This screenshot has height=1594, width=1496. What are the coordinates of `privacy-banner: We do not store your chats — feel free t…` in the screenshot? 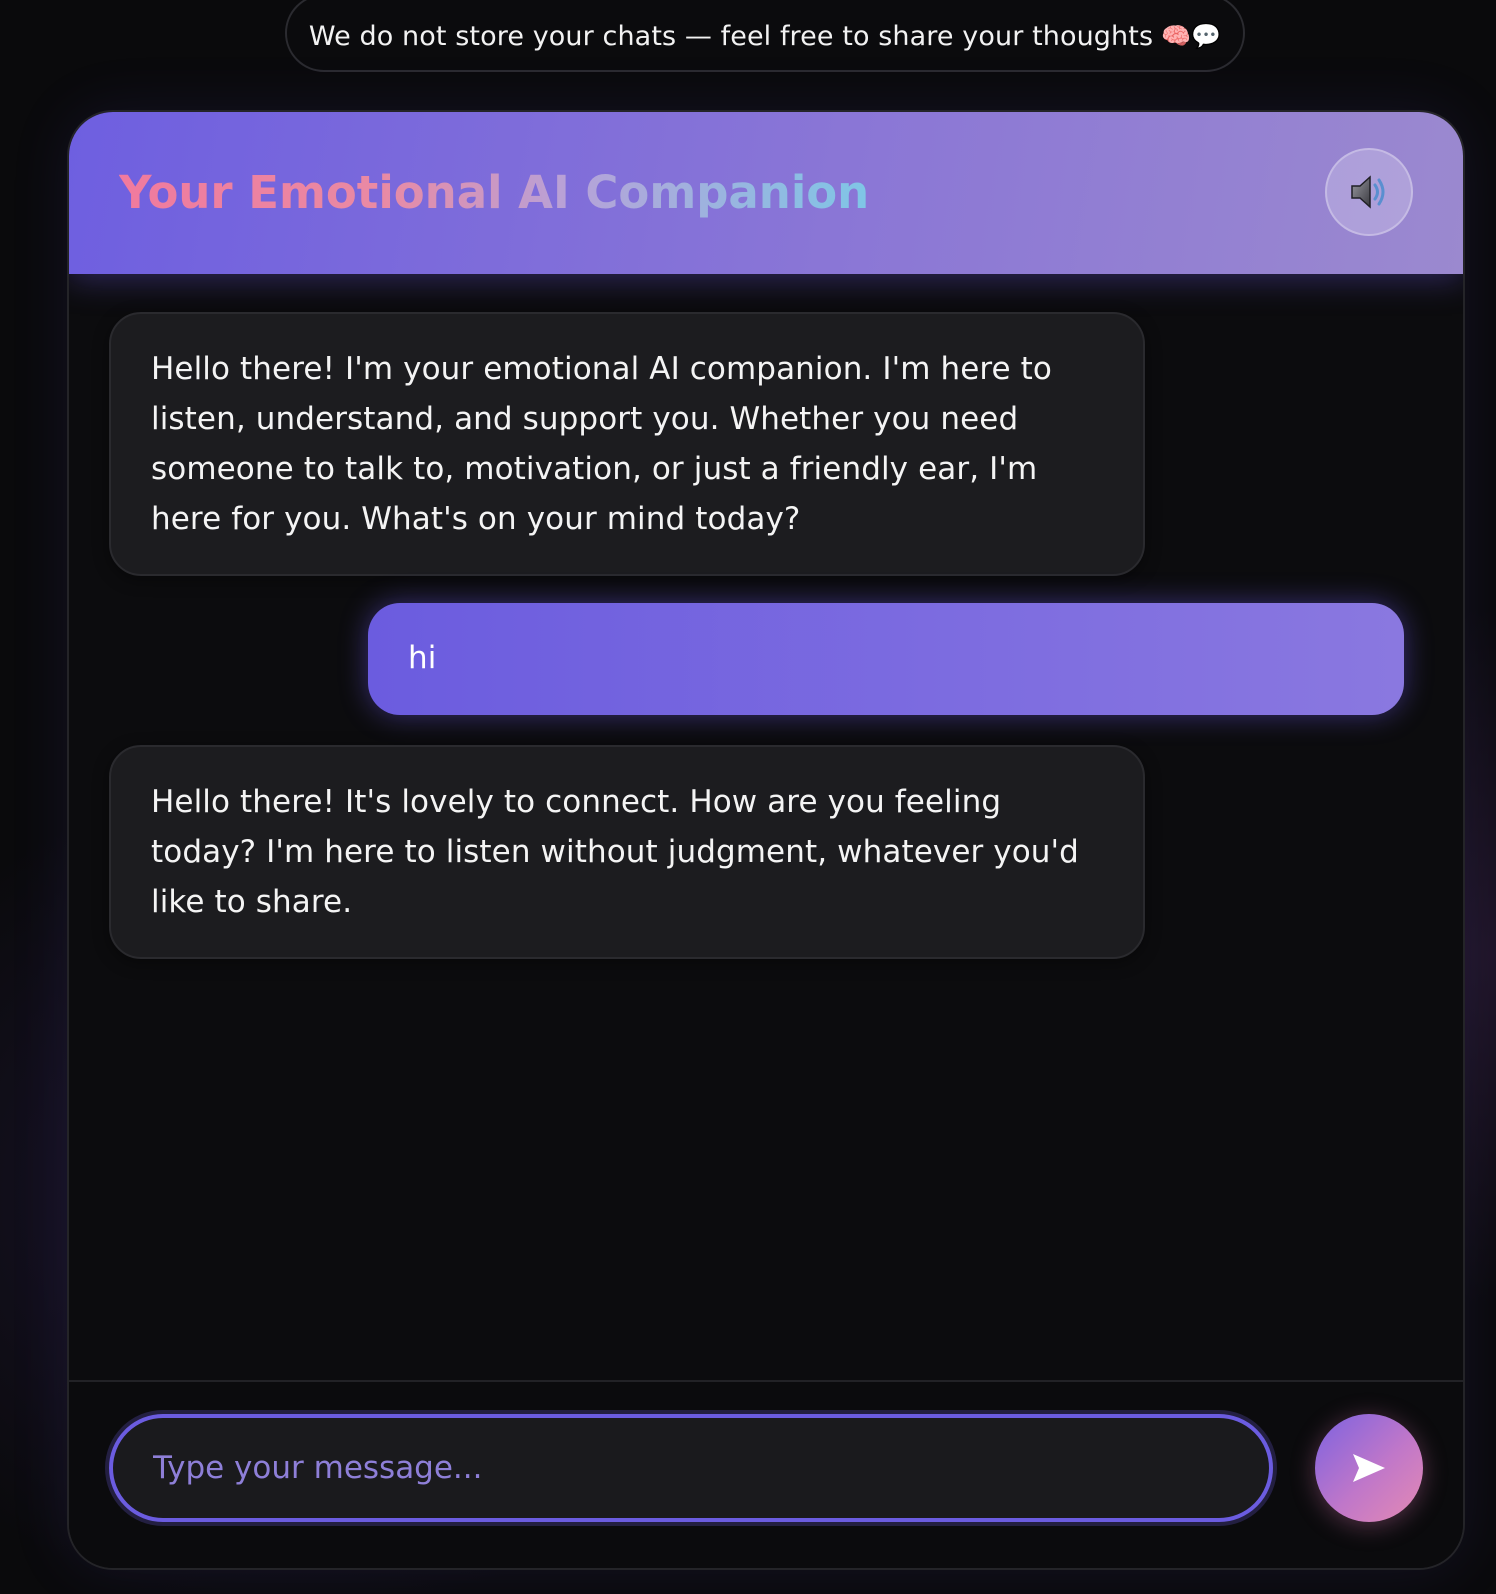 It's located at (765, 36).